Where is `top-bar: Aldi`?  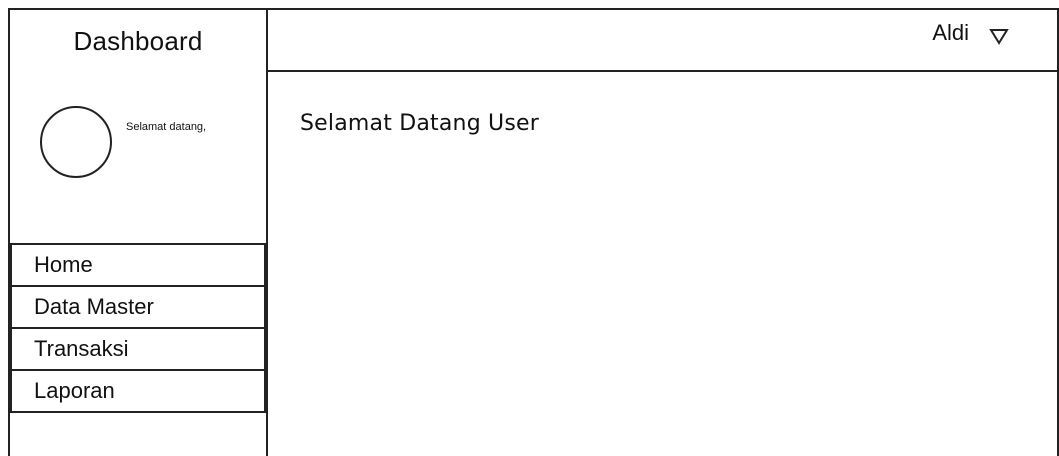 top-bar: Aldi is located at coordinates (662, 41).